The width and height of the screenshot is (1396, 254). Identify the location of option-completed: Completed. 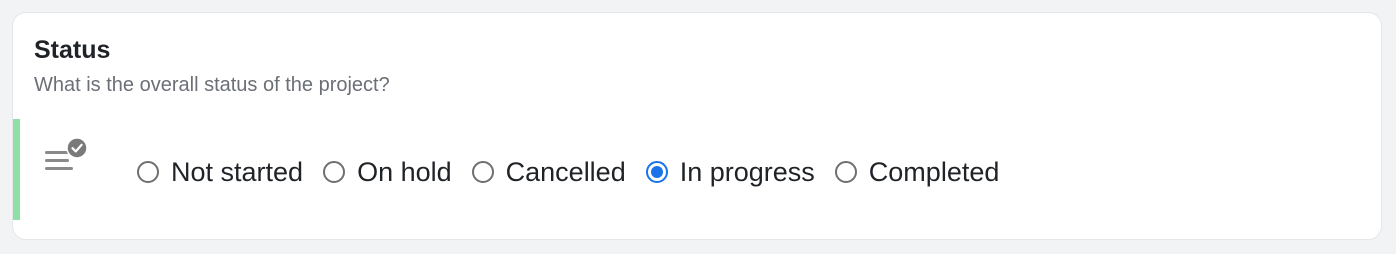
(917, 172).